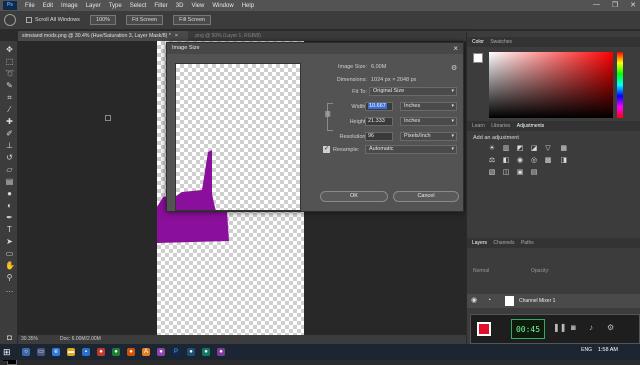  Describe the element at coordinates (564, 149) in the screenshot. I see `hue-saturation-icon: ▦` at that location.